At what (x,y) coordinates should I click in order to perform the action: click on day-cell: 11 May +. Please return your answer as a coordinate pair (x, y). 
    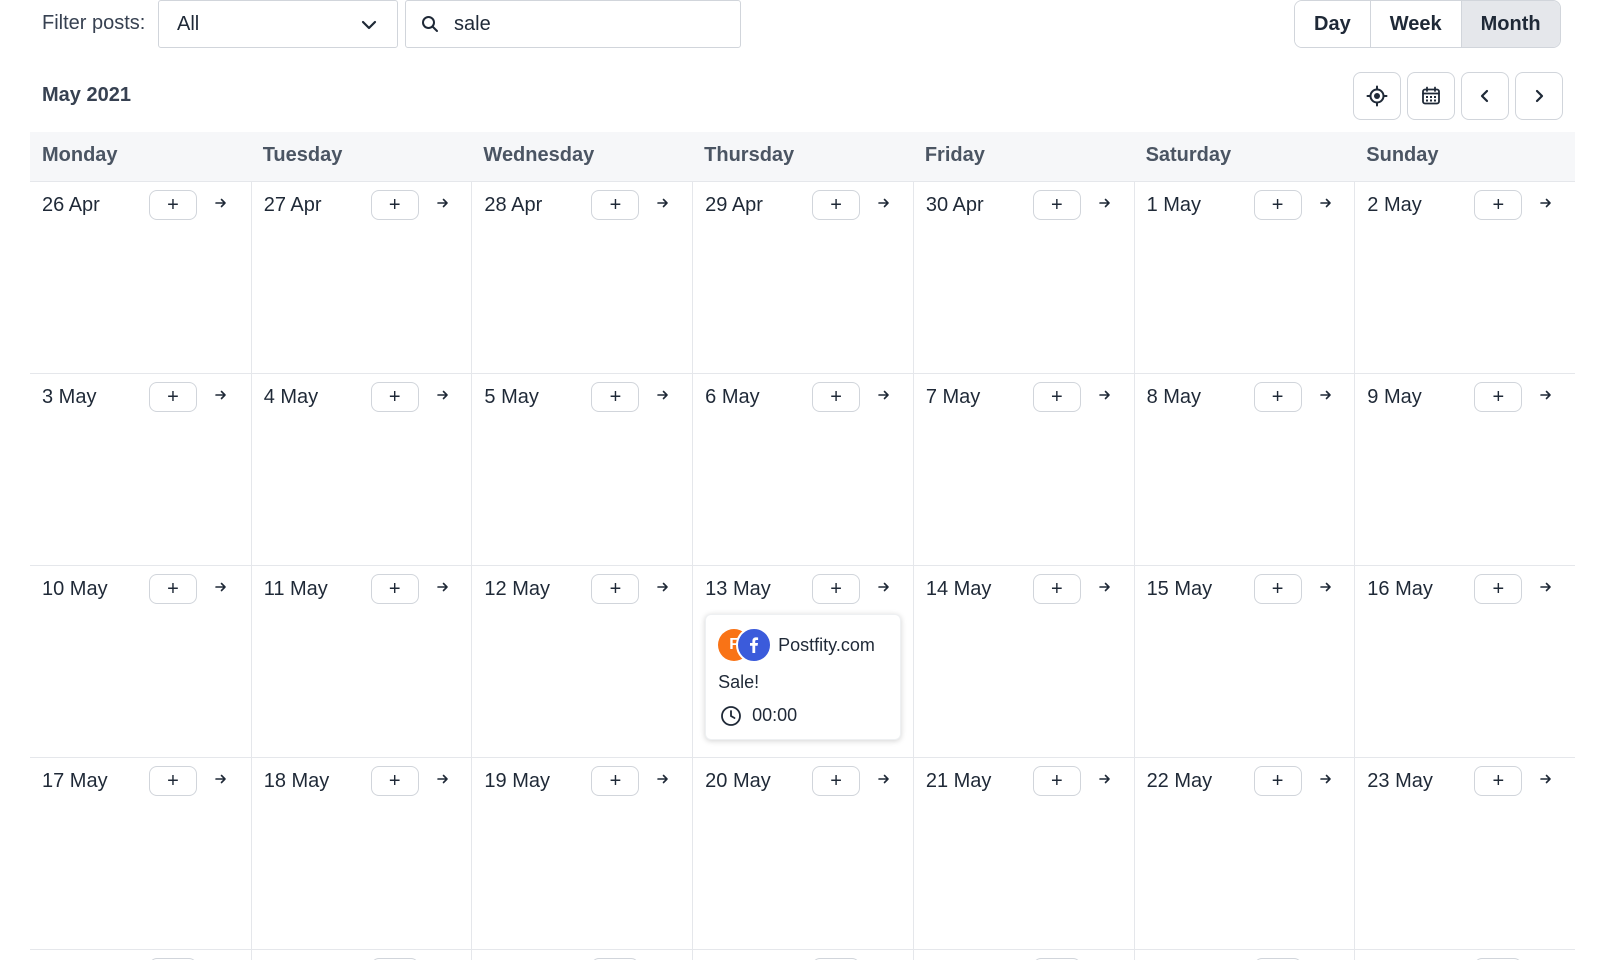
    Looking at the image, I should click on (361, 661).